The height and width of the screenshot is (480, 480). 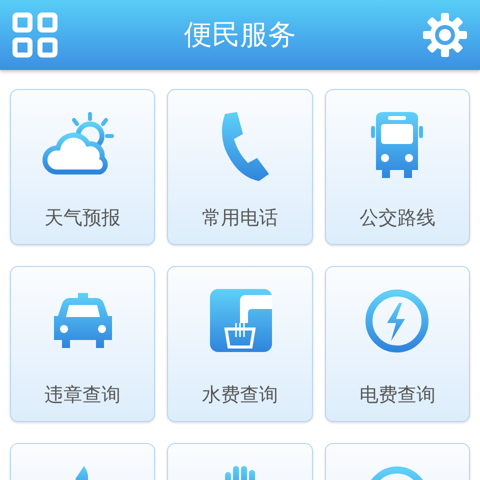 What do you see at coordinates (240, 218) in the screenshot?
I see `tile-label: 常用电话` at bounding box center [240, 218].